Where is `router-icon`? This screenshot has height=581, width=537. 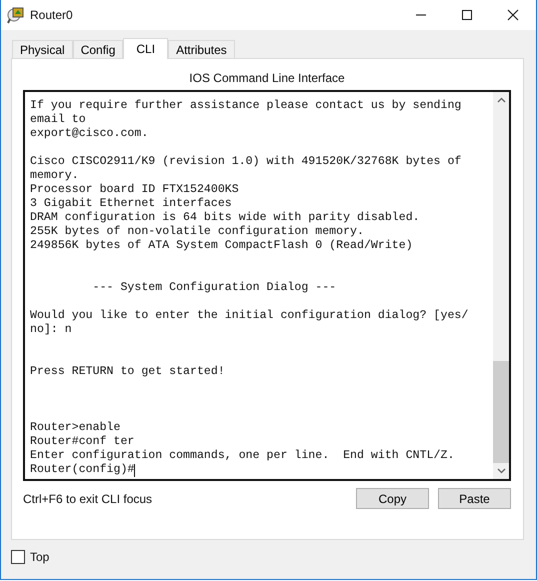 router-icon is located at coordinates (16, 15).